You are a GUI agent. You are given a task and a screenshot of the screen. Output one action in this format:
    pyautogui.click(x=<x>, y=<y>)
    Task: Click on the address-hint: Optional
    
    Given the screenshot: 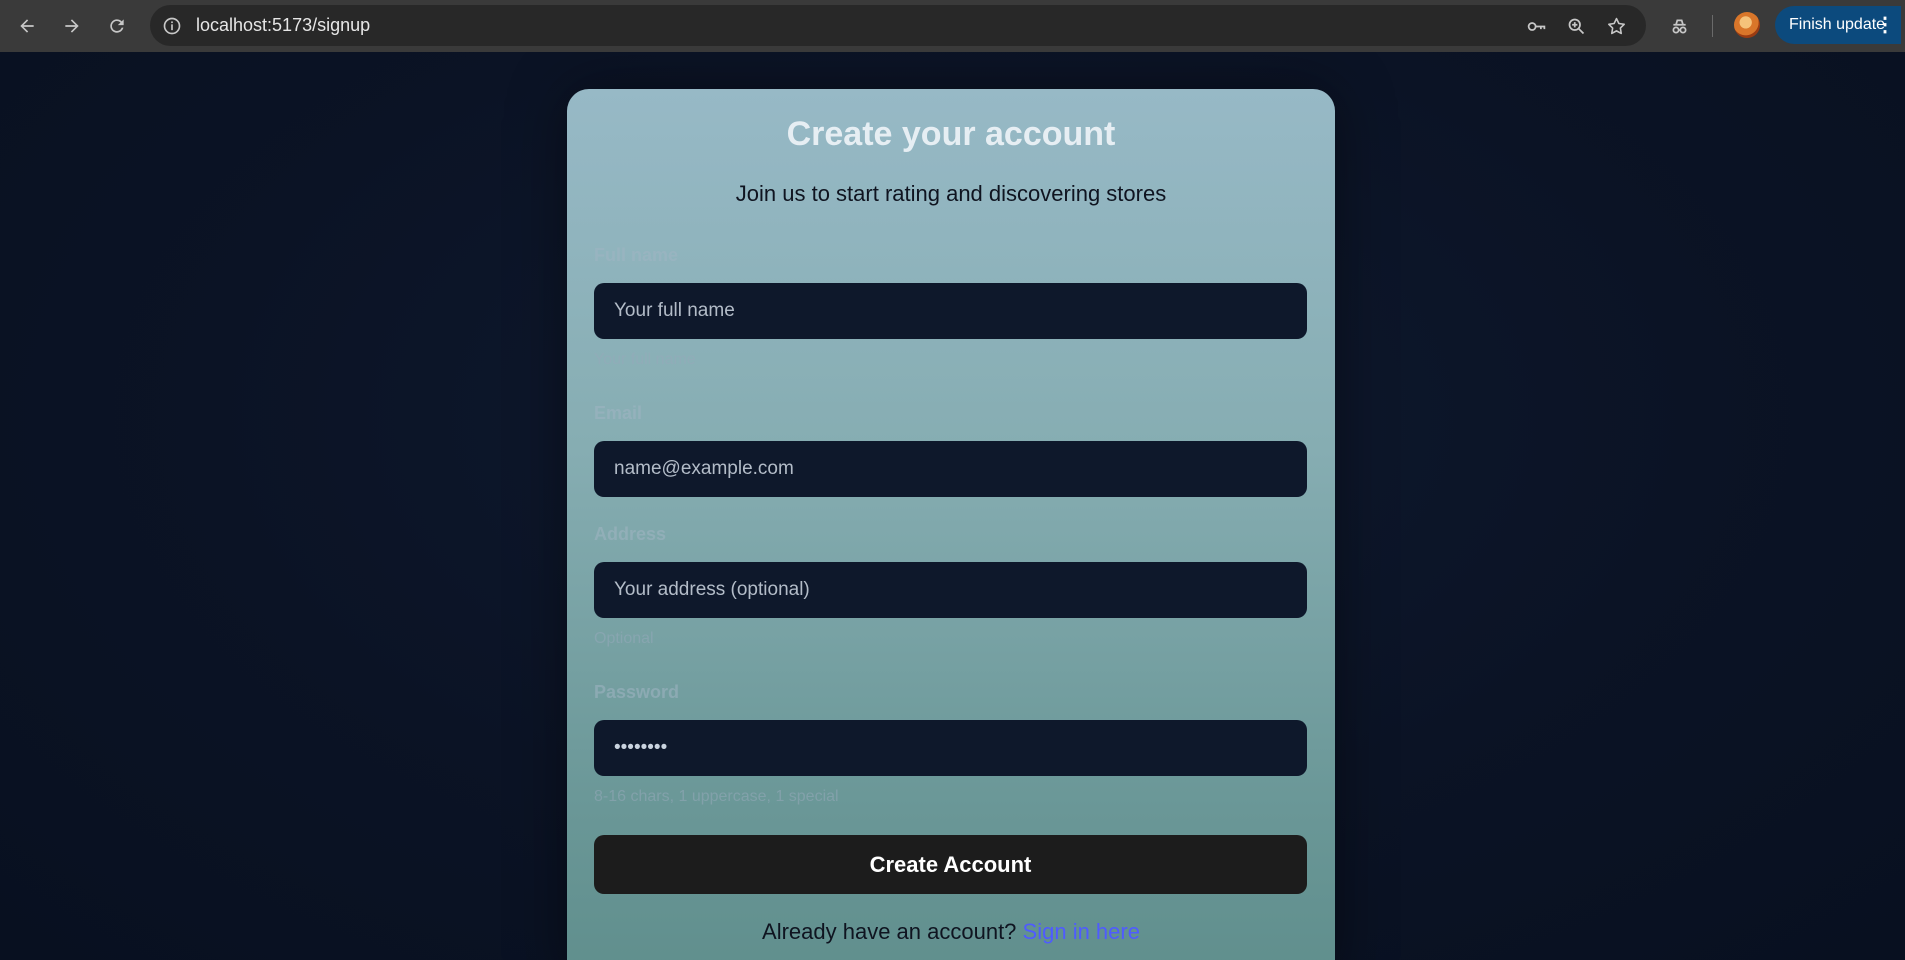 What is the action you would take?
    pyautogui.click(x=624, y=638)
    